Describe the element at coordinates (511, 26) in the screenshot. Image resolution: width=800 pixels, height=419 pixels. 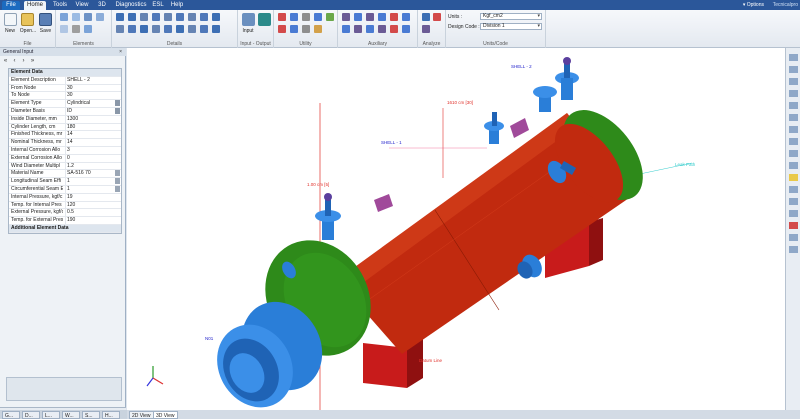
I see `design-code-select: Division 1` at that location.